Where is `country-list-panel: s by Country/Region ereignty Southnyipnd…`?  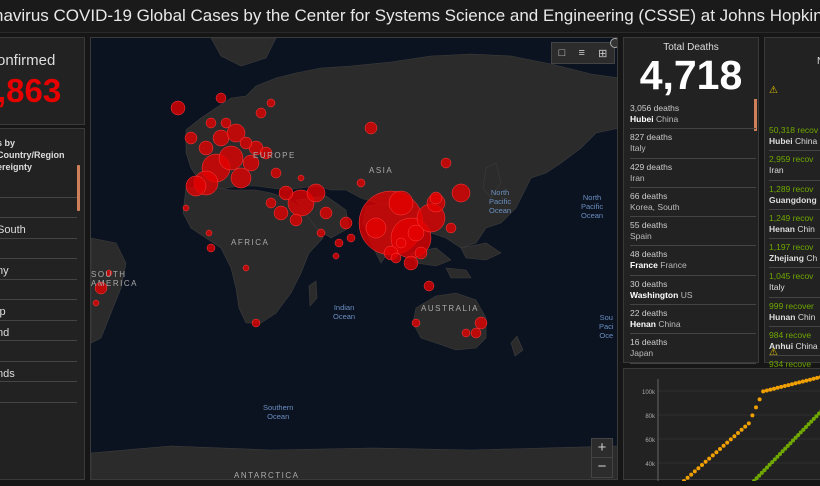 country-list-panel: s by Country/Region ereignty Southnyipnd… is located at coordinates (42, 304).